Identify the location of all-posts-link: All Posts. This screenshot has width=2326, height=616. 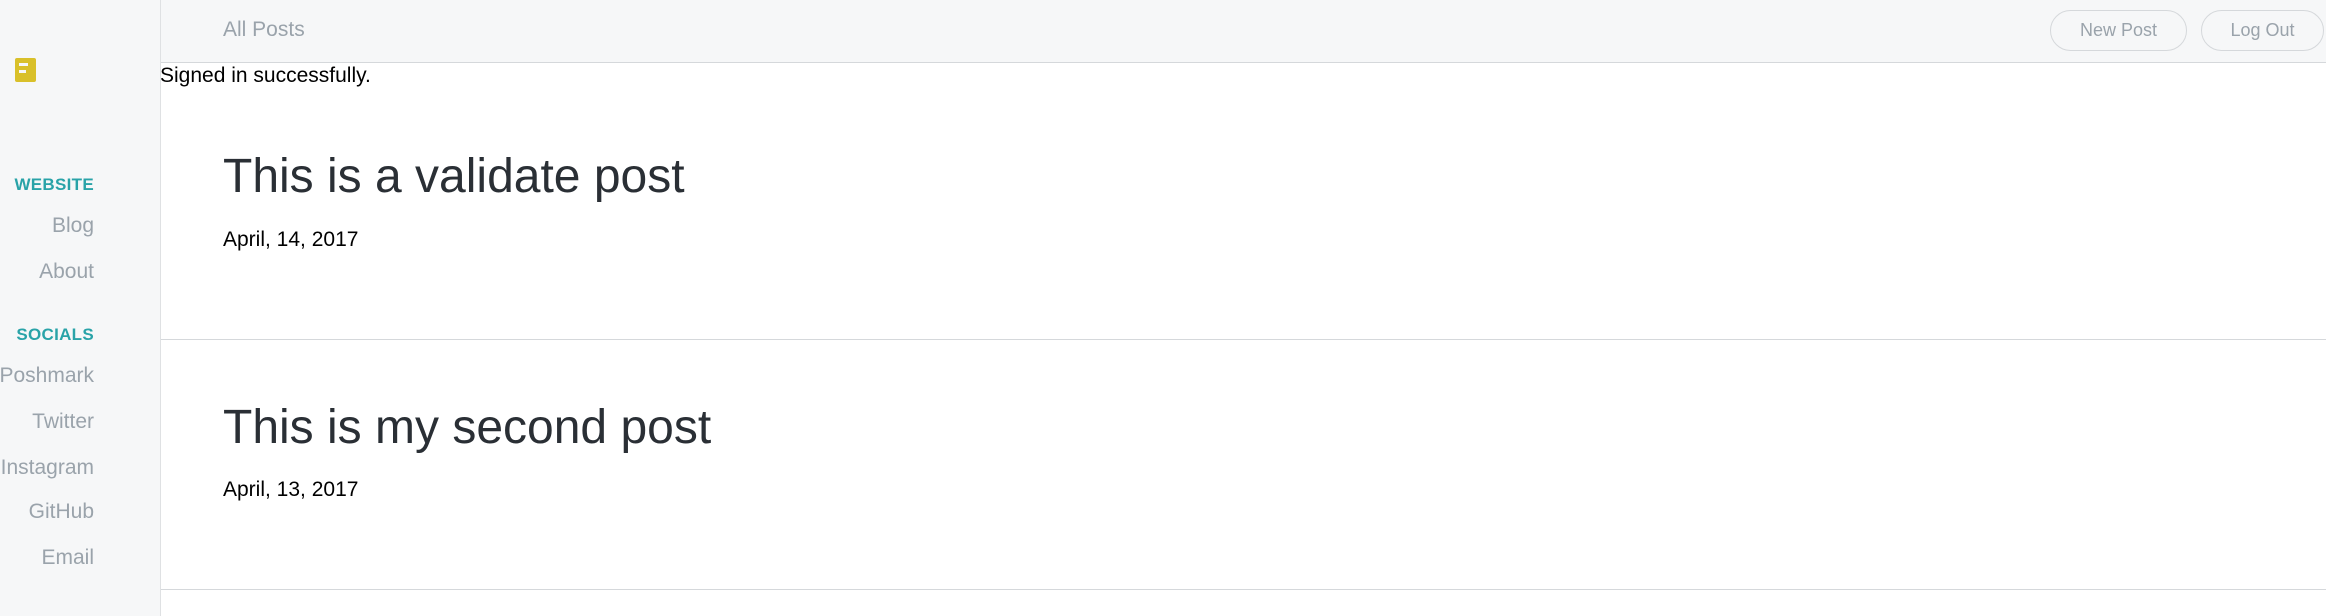
(264, 30).